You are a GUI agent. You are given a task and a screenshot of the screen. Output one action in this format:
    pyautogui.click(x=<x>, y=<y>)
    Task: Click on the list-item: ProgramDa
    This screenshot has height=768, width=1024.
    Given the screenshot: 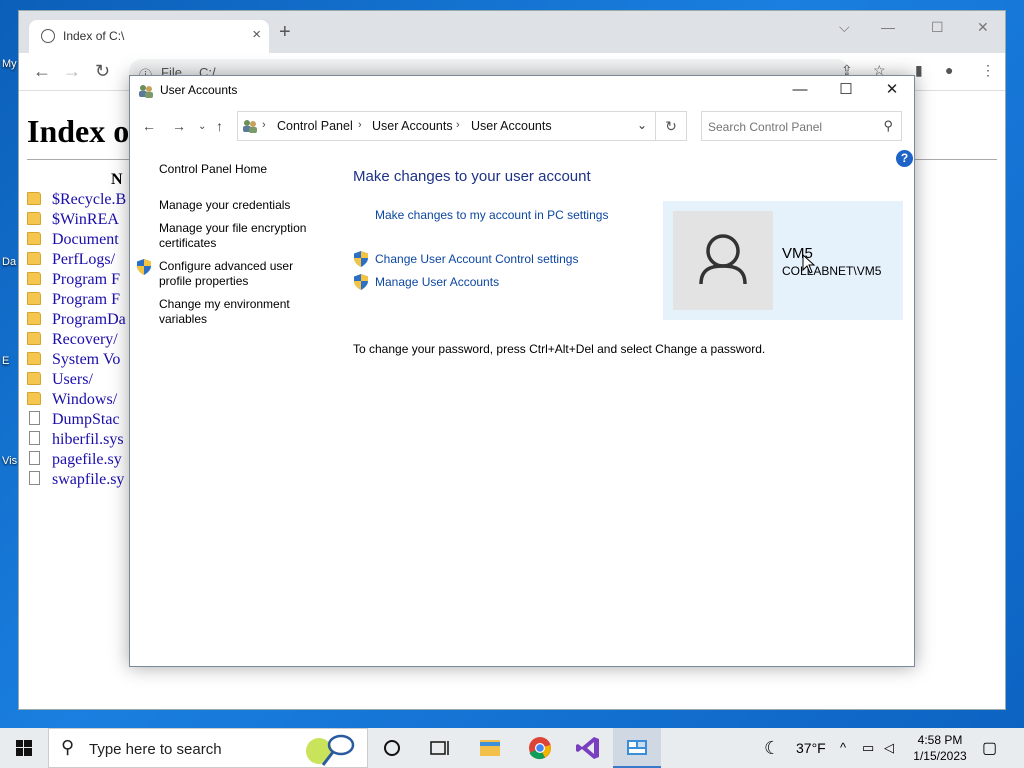 What is the action you would take?
    pyautogui.click(x=76, y=321)
    